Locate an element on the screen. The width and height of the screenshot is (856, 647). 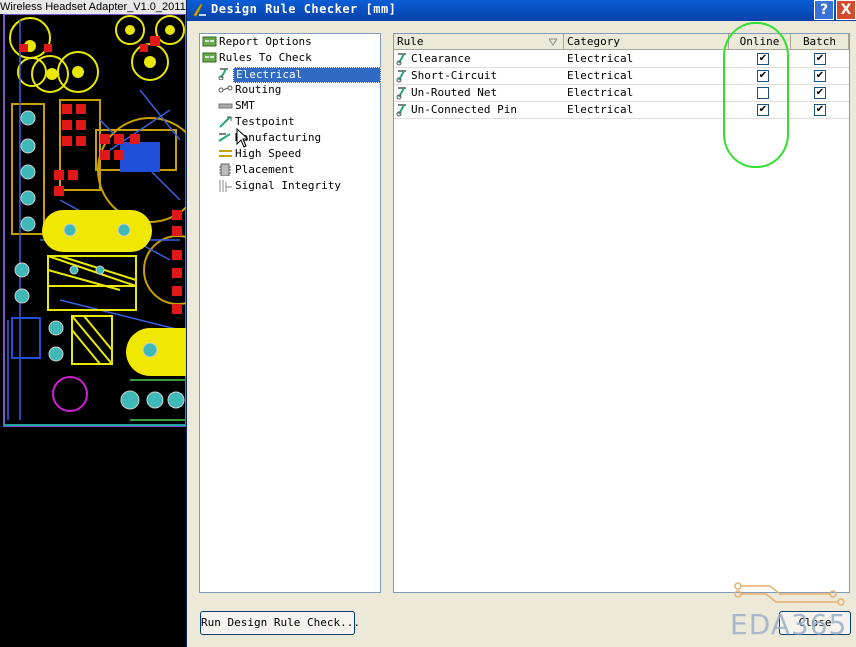
table-header: Rule Category Online Batch is located at coordinates (621, 42).